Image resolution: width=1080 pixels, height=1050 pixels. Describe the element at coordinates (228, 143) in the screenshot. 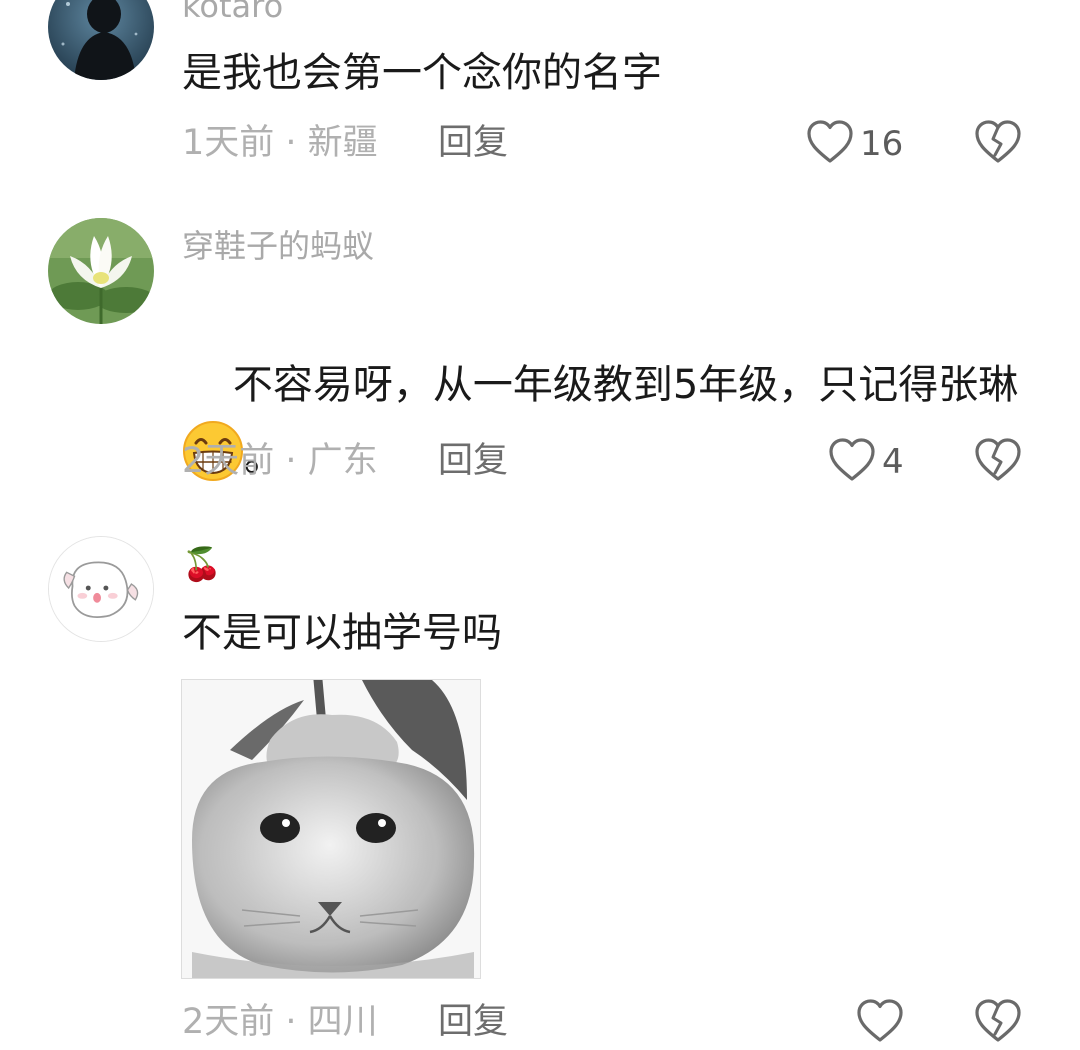

I see `comment-time: 1天前` at that location.